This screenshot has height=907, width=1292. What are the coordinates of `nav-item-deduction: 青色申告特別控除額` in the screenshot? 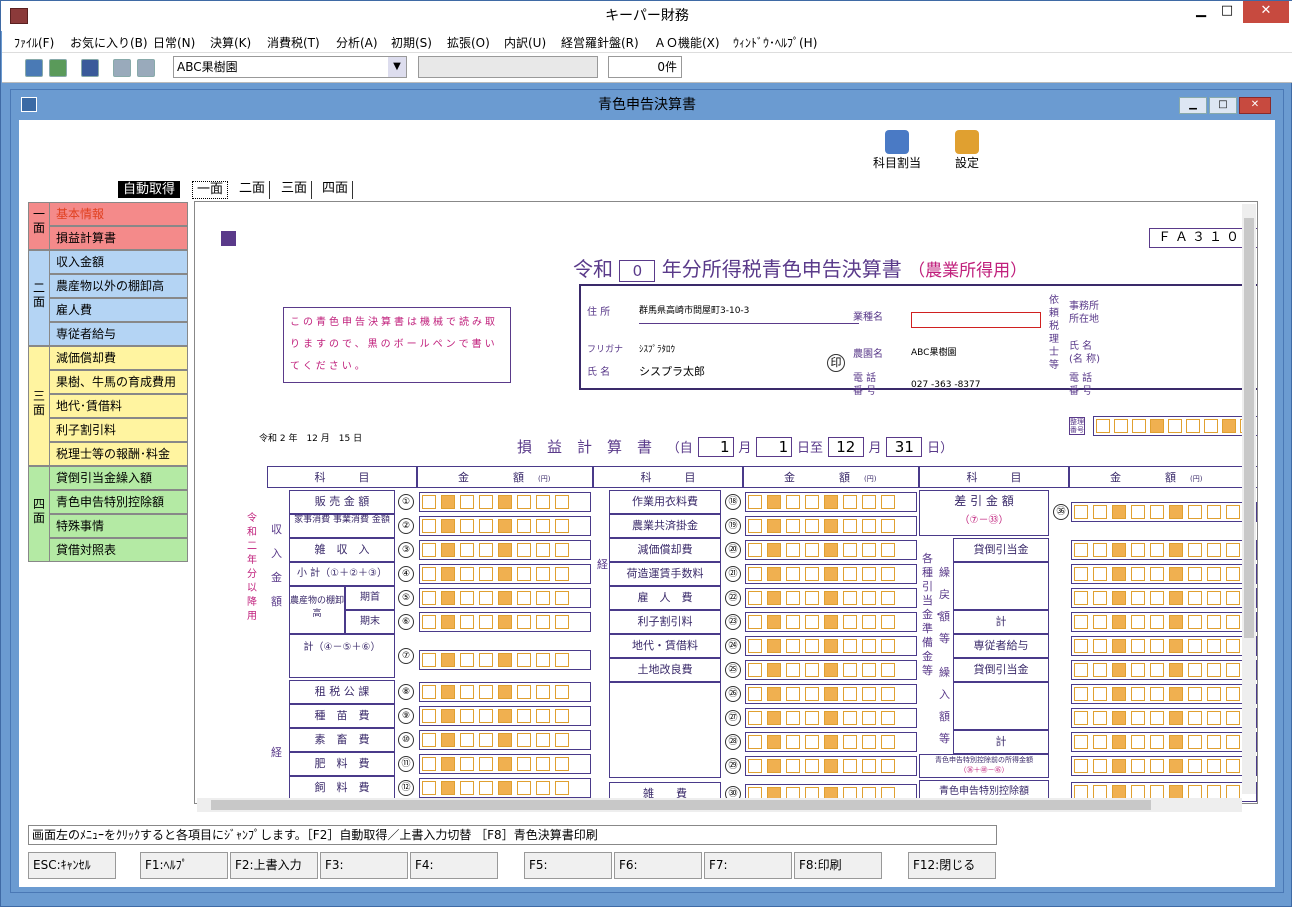 It's located at (119, 502).